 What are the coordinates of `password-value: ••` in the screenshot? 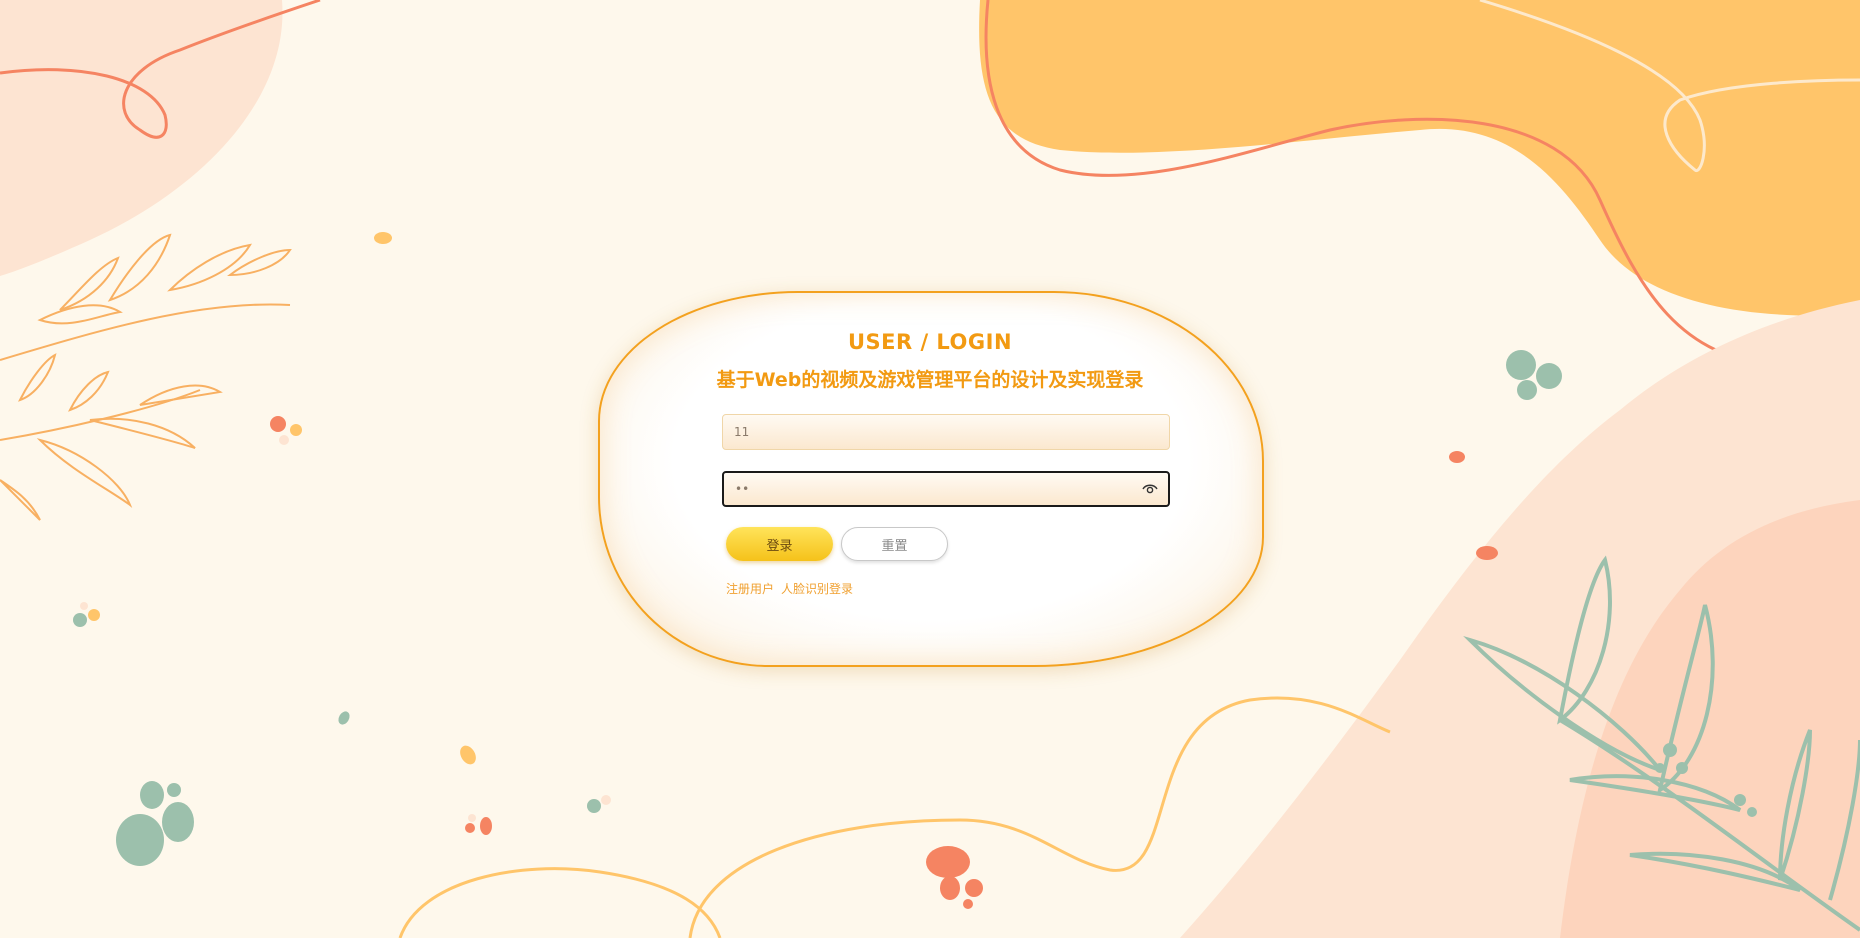 It's located at (742, 489).